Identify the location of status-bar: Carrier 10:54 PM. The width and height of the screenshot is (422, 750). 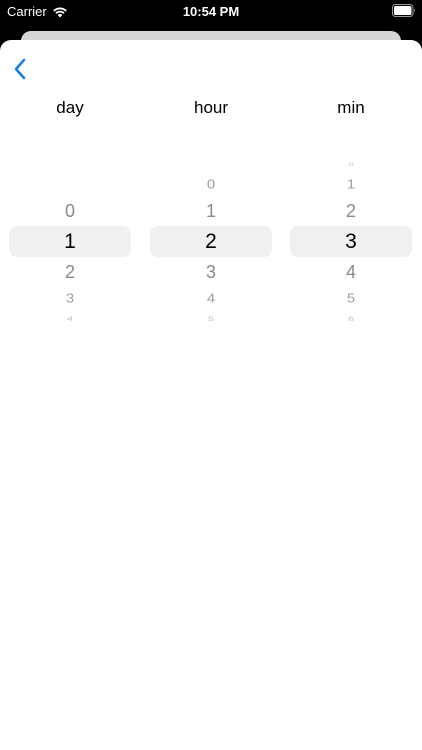
(211, 12).